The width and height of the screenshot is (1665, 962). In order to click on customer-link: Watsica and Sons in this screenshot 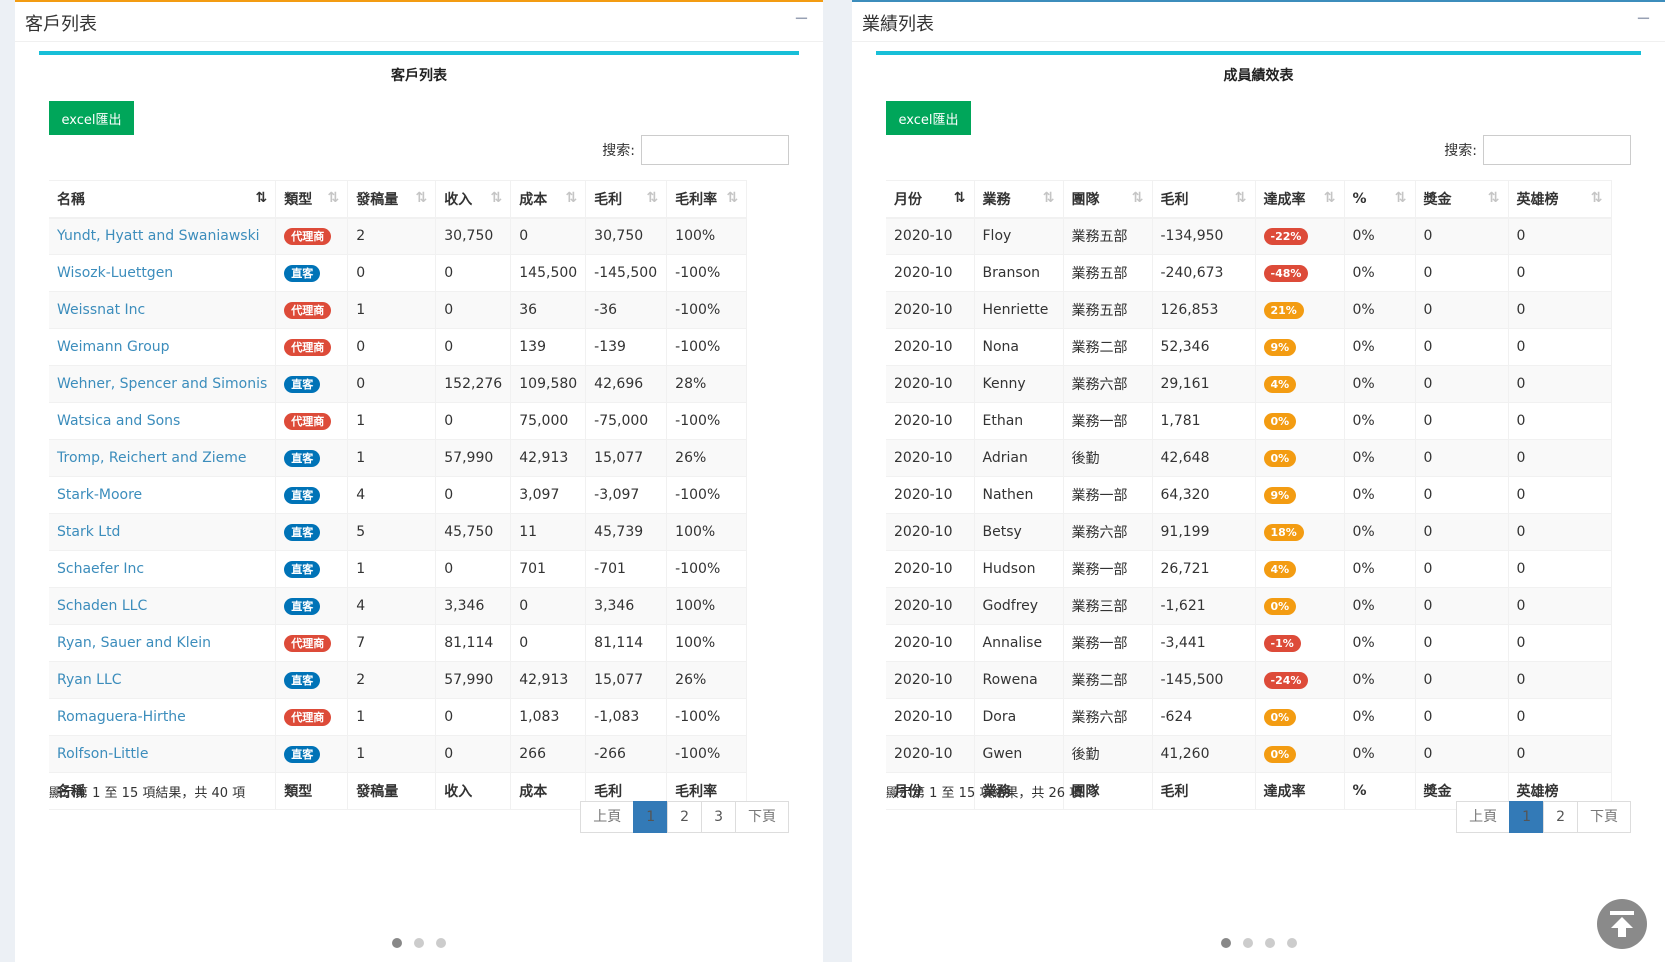, I will do `click(118, 421)`.